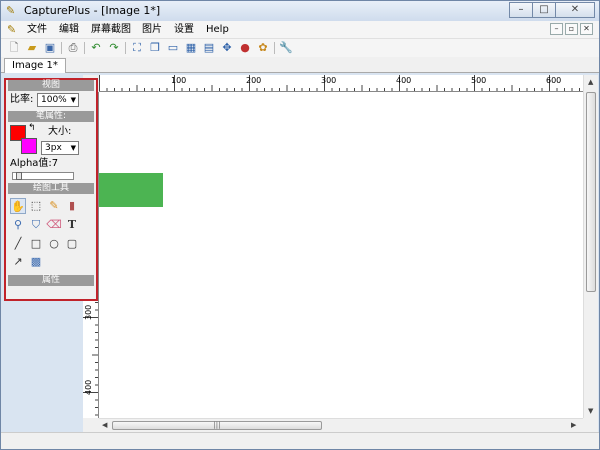  Describe the element at coordinates (60, 131) in the screenshot. I see `size-label: 大小:` at that location.